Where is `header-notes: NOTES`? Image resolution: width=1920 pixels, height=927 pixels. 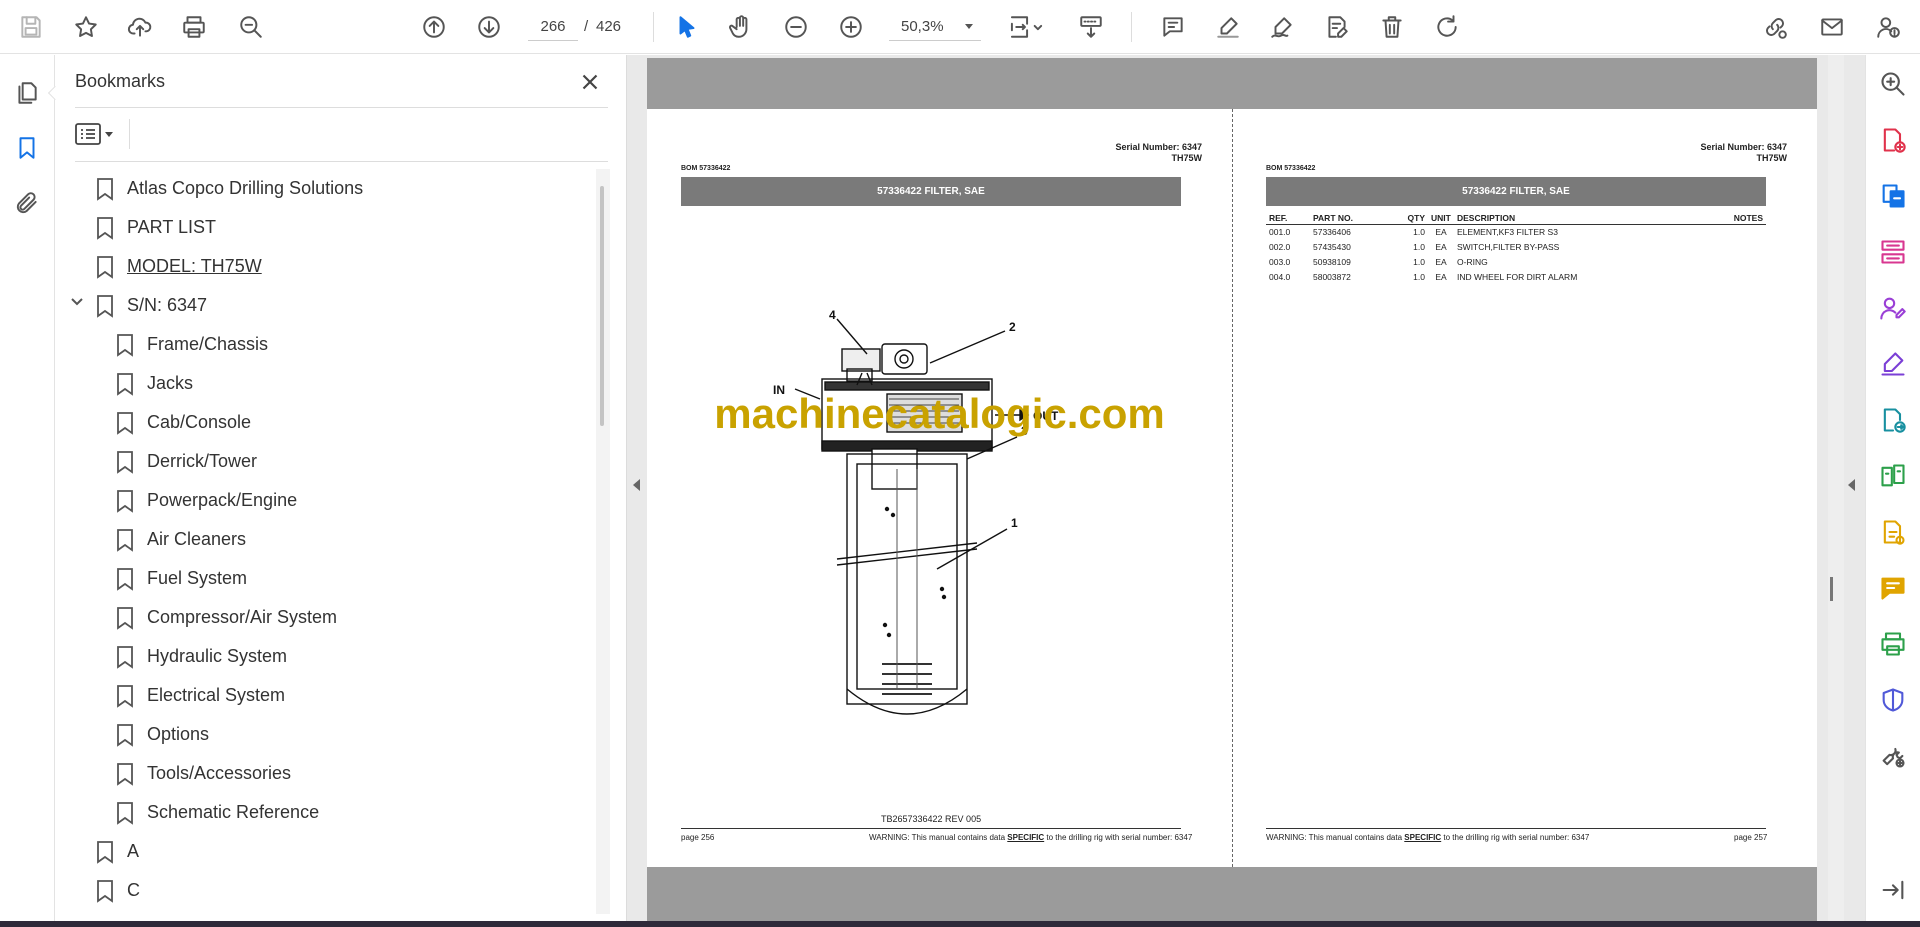
header-notes: NOTES is located at coordinates (1746, 218).